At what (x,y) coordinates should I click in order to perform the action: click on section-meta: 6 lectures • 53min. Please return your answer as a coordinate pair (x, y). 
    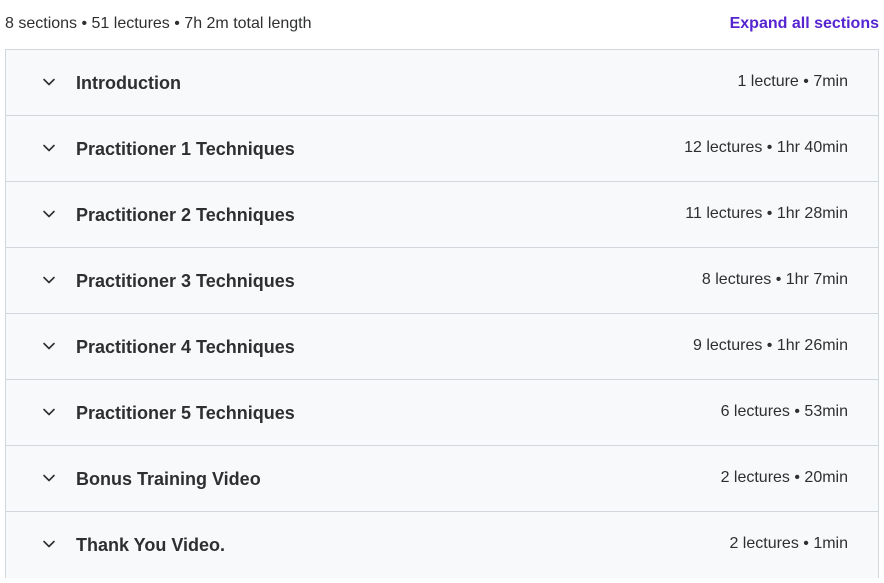
    Looking at the image, I should click on (784, 411).